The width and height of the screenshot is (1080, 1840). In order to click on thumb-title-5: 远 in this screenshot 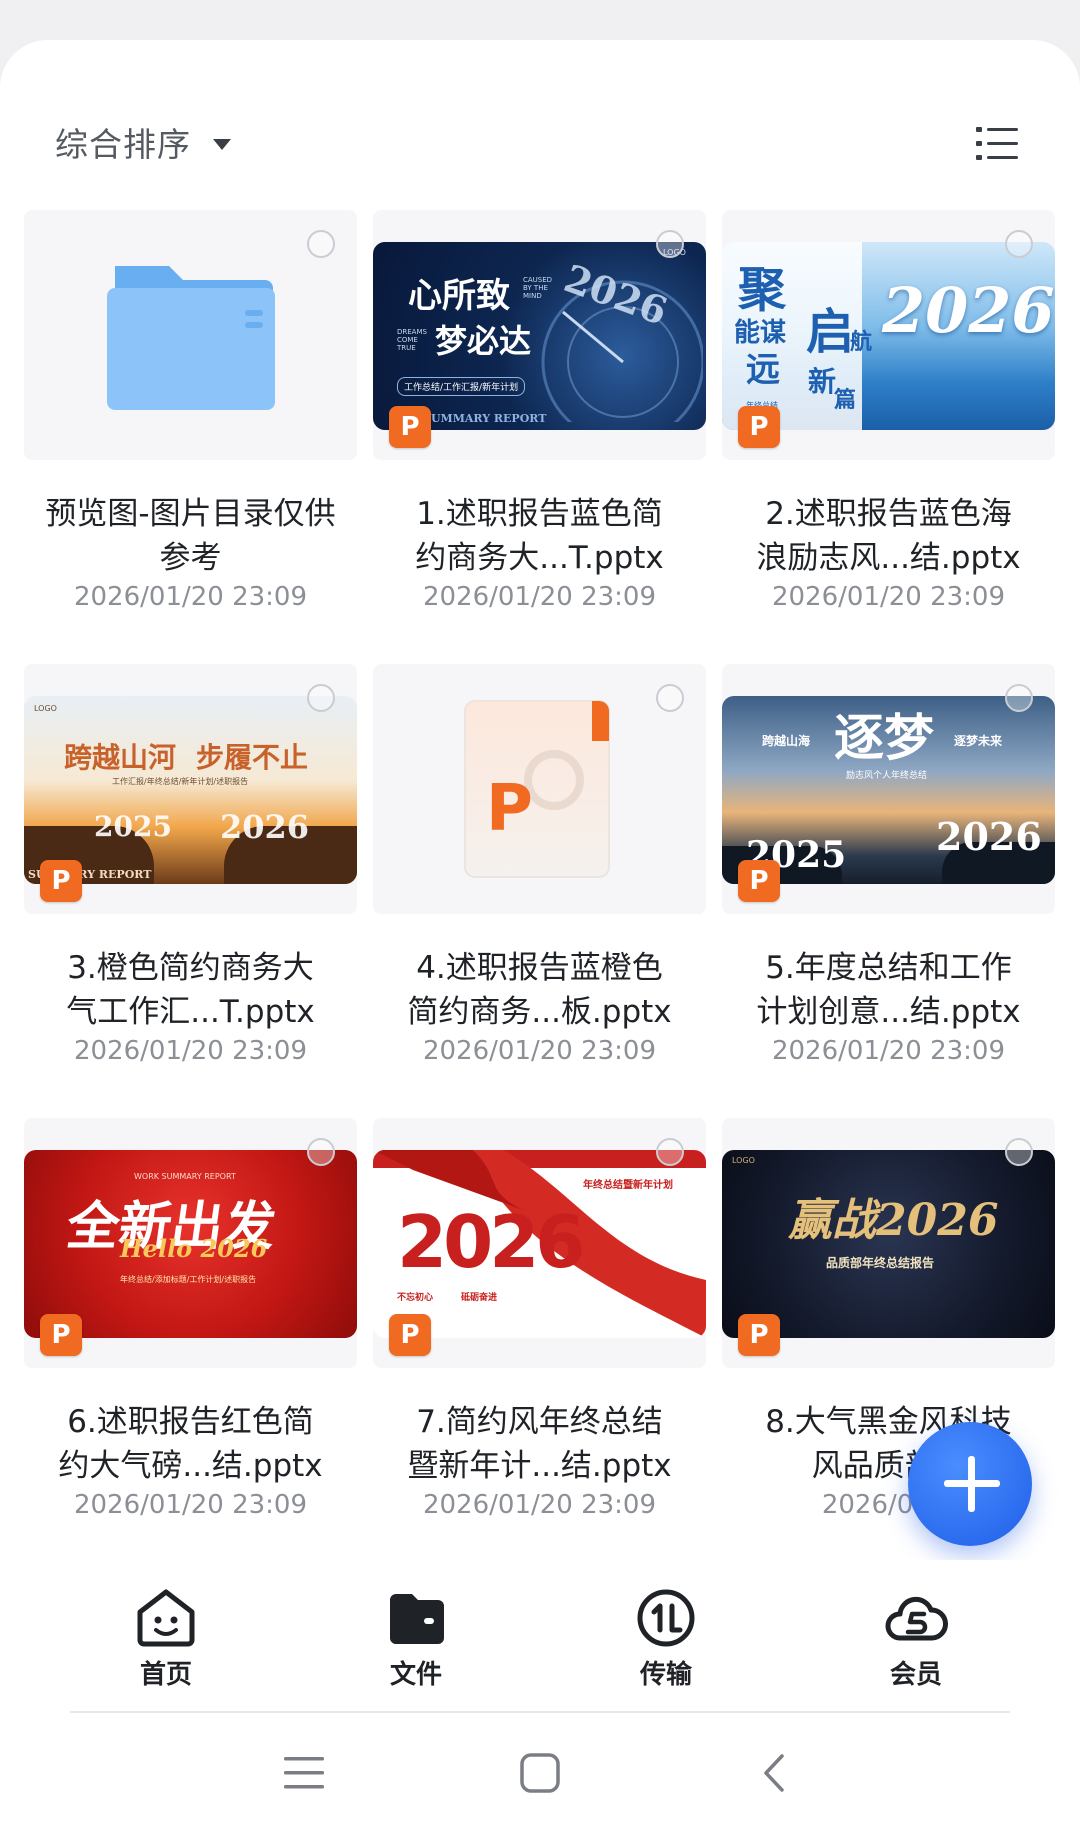, I will do `click(763, 370)`.